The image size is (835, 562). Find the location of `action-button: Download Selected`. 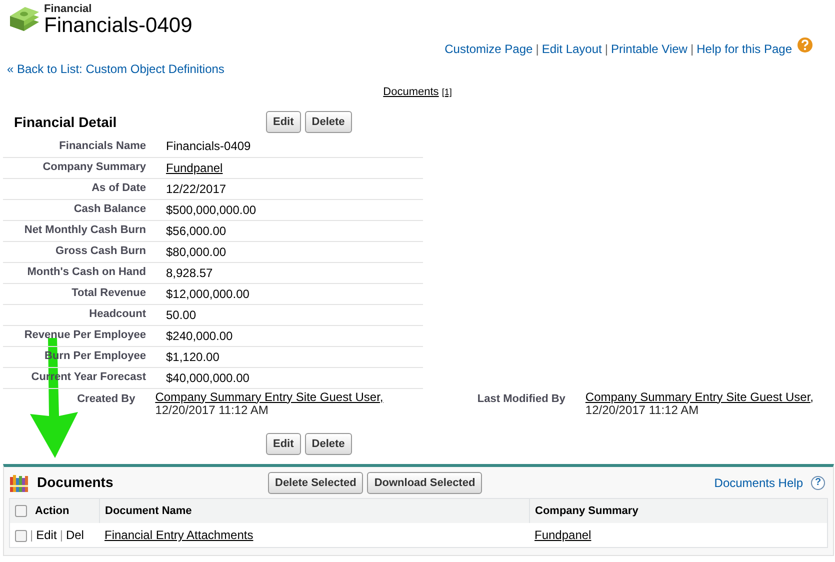

action-button: Download Selected is located at coordinates (424, 483).